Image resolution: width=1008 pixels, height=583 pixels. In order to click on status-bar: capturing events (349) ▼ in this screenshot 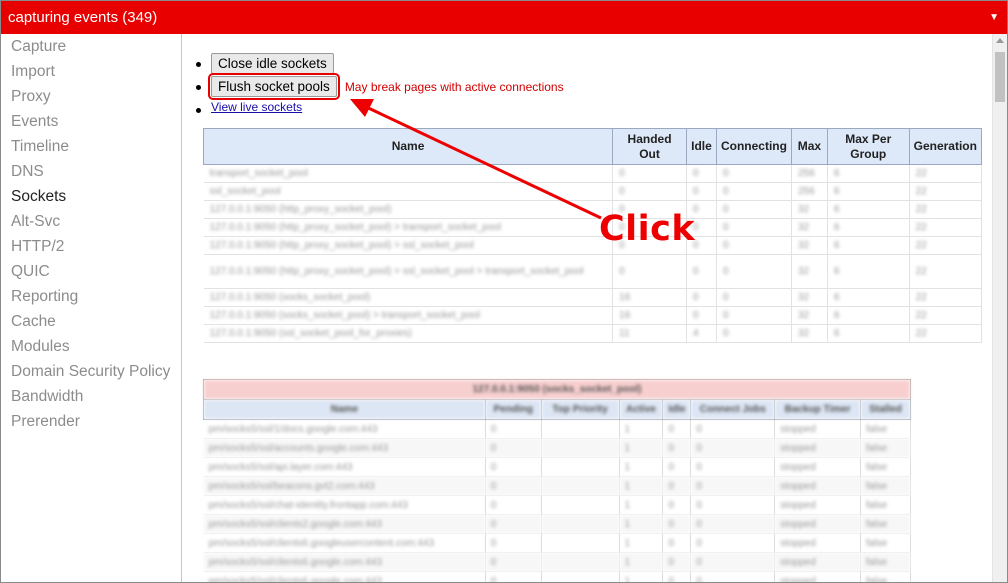, I will do `click(504, 17)`.